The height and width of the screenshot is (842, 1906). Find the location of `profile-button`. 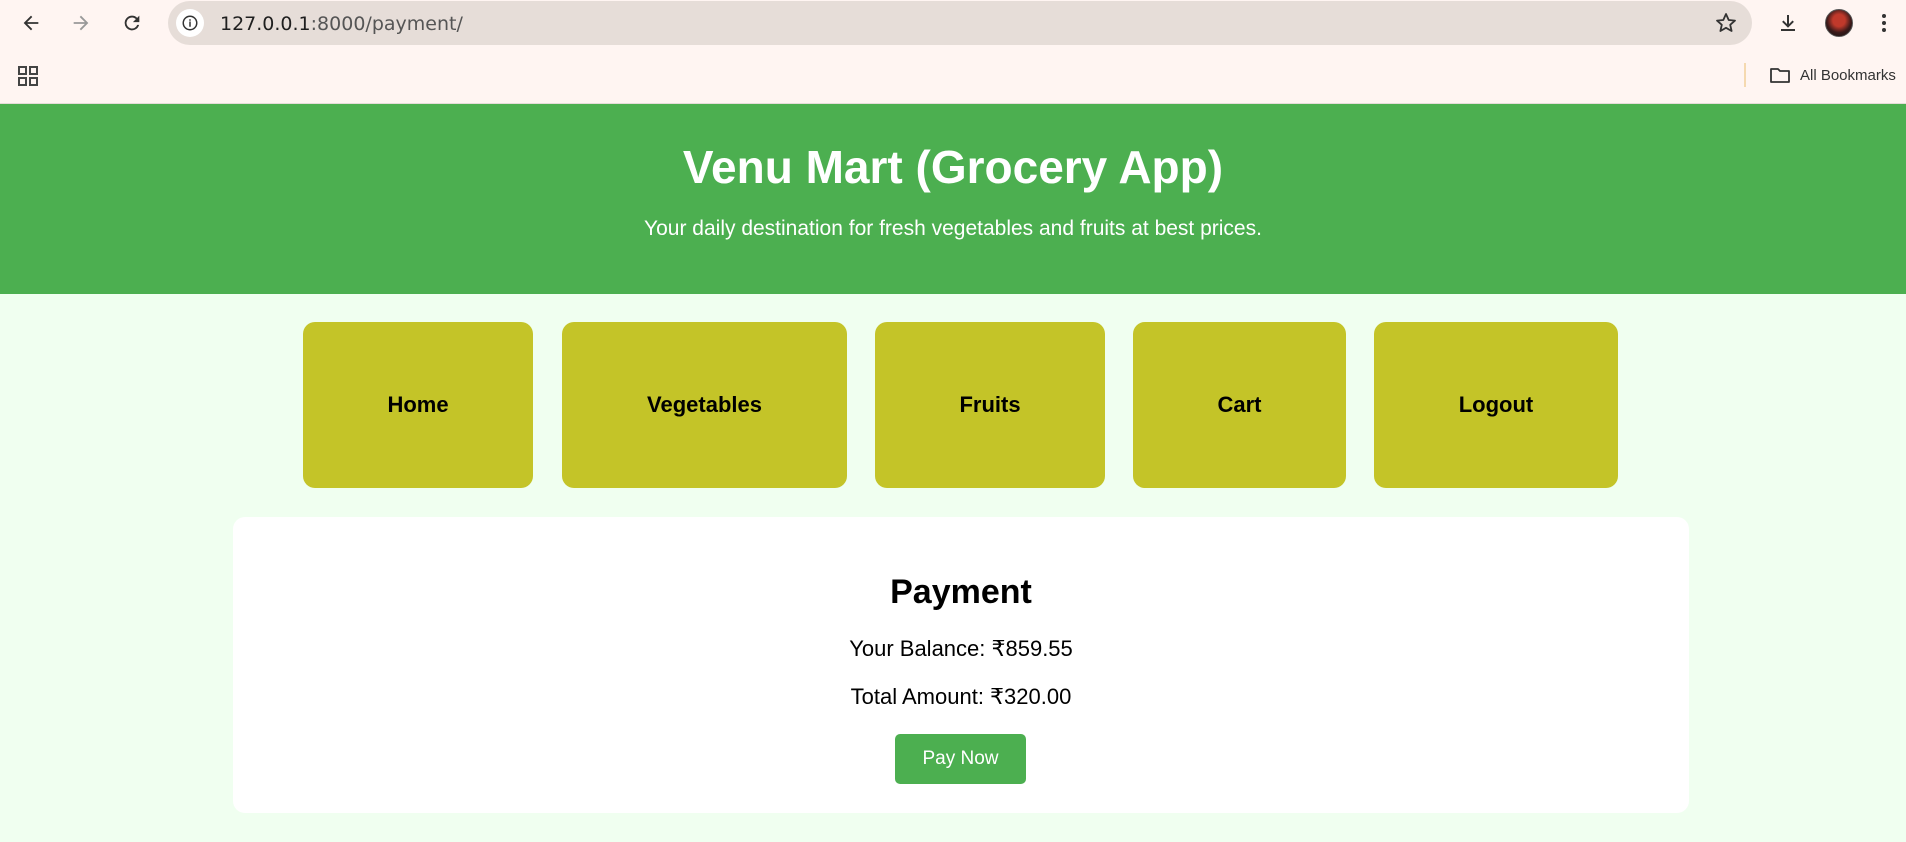

profile-button is located at coordinates (1839, 23).